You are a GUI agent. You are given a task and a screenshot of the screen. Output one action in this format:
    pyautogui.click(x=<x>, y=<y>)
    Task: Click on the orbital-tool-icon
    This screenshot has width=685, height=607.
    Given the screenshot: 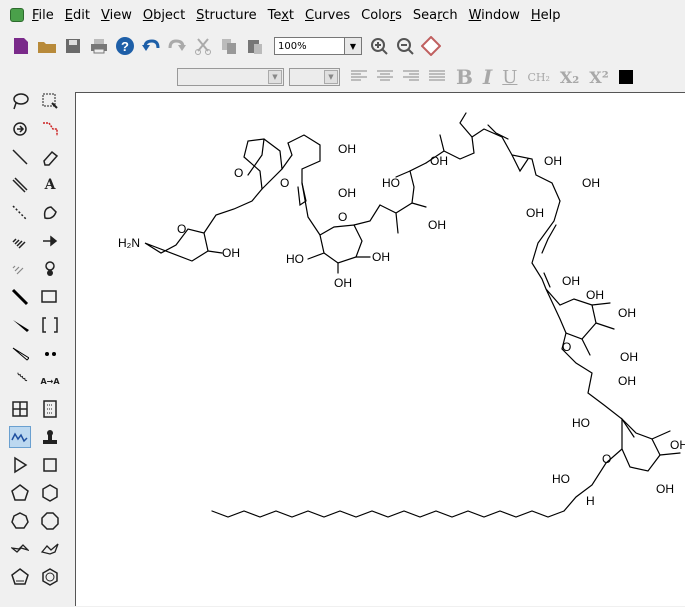 What is the action you would take?
    pyautogui.click(x=50, y=269)
    